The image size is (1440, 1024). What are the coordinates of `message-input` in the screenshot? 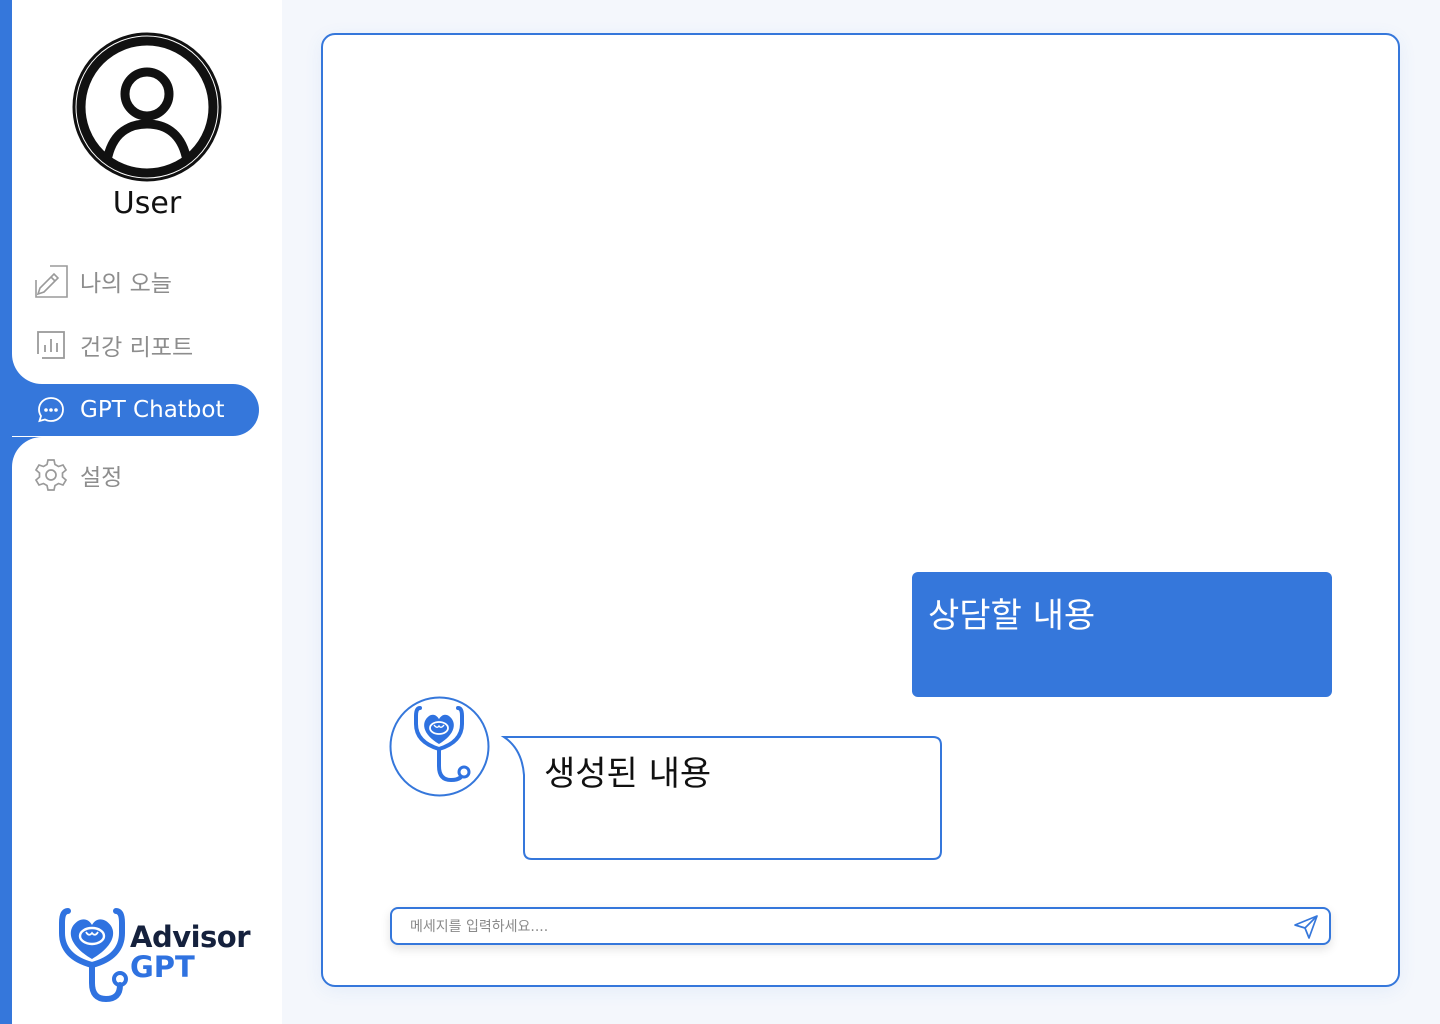 It's located at (840, 927).